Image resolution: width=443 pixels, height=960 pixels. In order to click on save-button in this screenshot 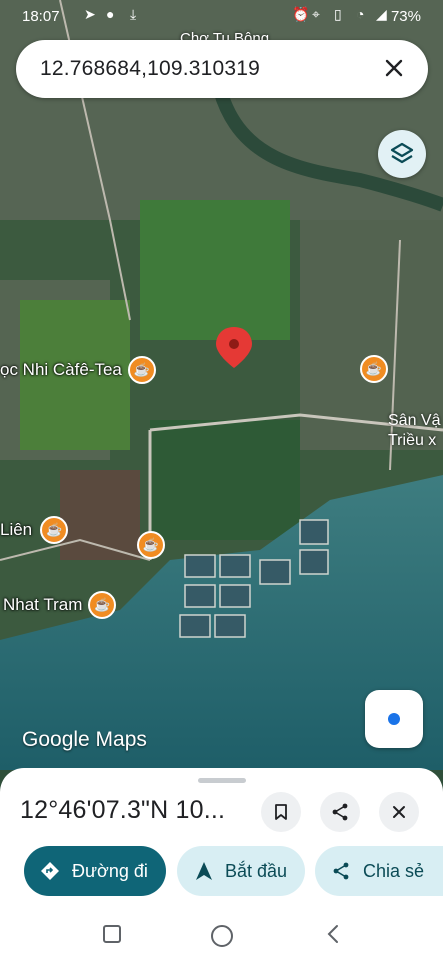, I will do `click(281, 812)`.